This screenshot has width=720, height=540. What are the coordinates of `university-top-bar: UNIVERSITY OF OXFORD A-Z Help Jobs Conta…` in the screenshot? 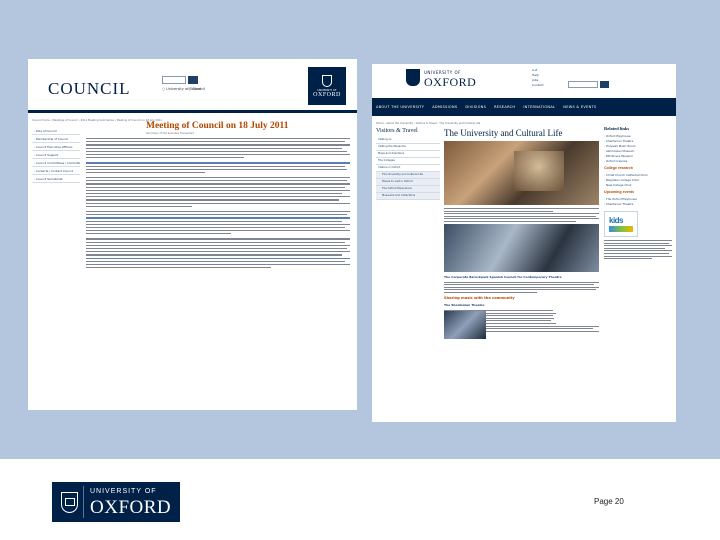 It's located at (524, 81).